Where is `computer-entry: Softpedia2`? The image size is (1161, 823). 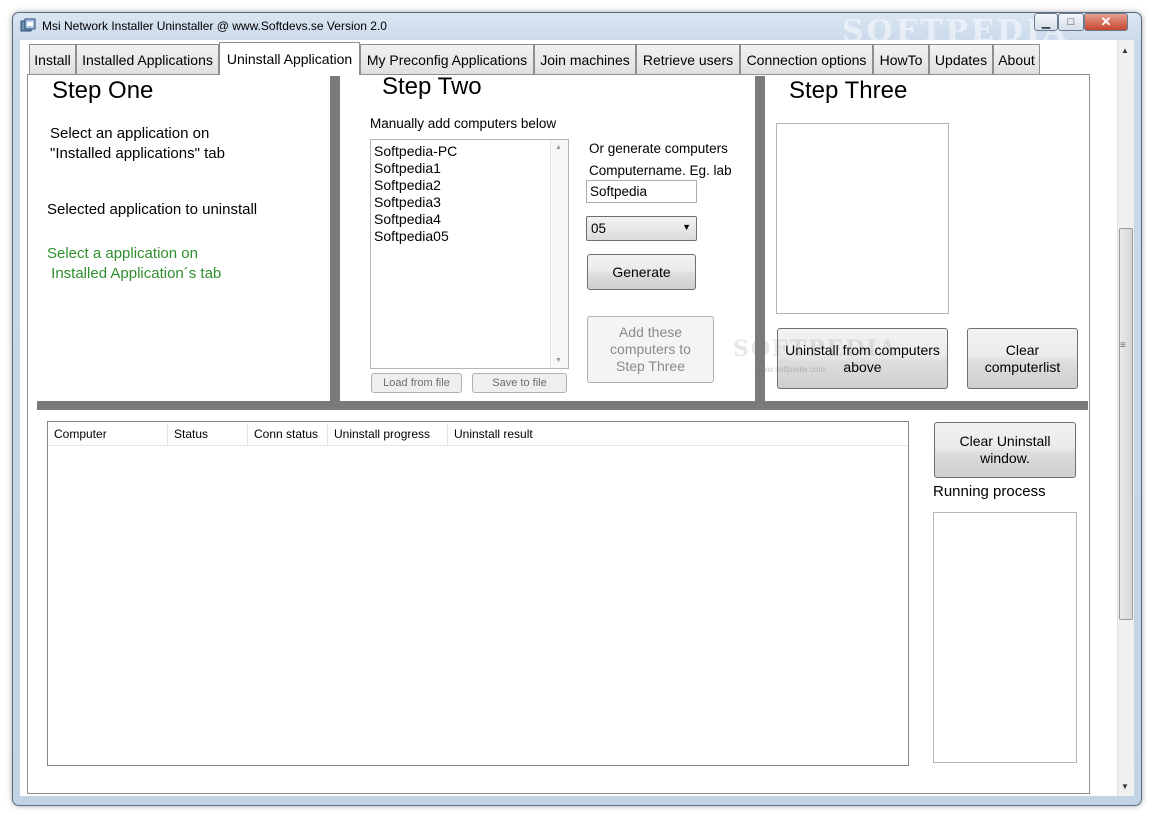 computer-entry: Softpedia2 is located at coordinates (407, 185).